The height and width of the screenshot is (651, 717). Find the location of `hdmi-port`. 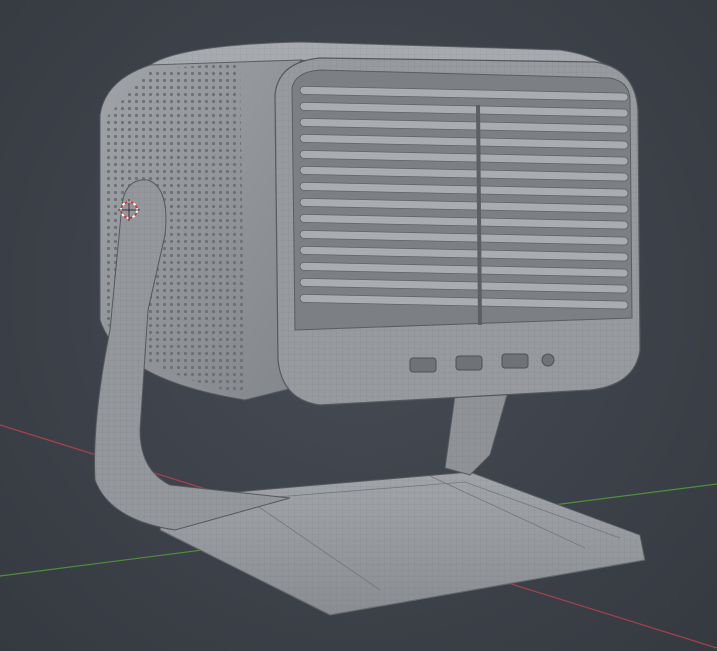

hdmi-port is located at coordinates (469, 363).